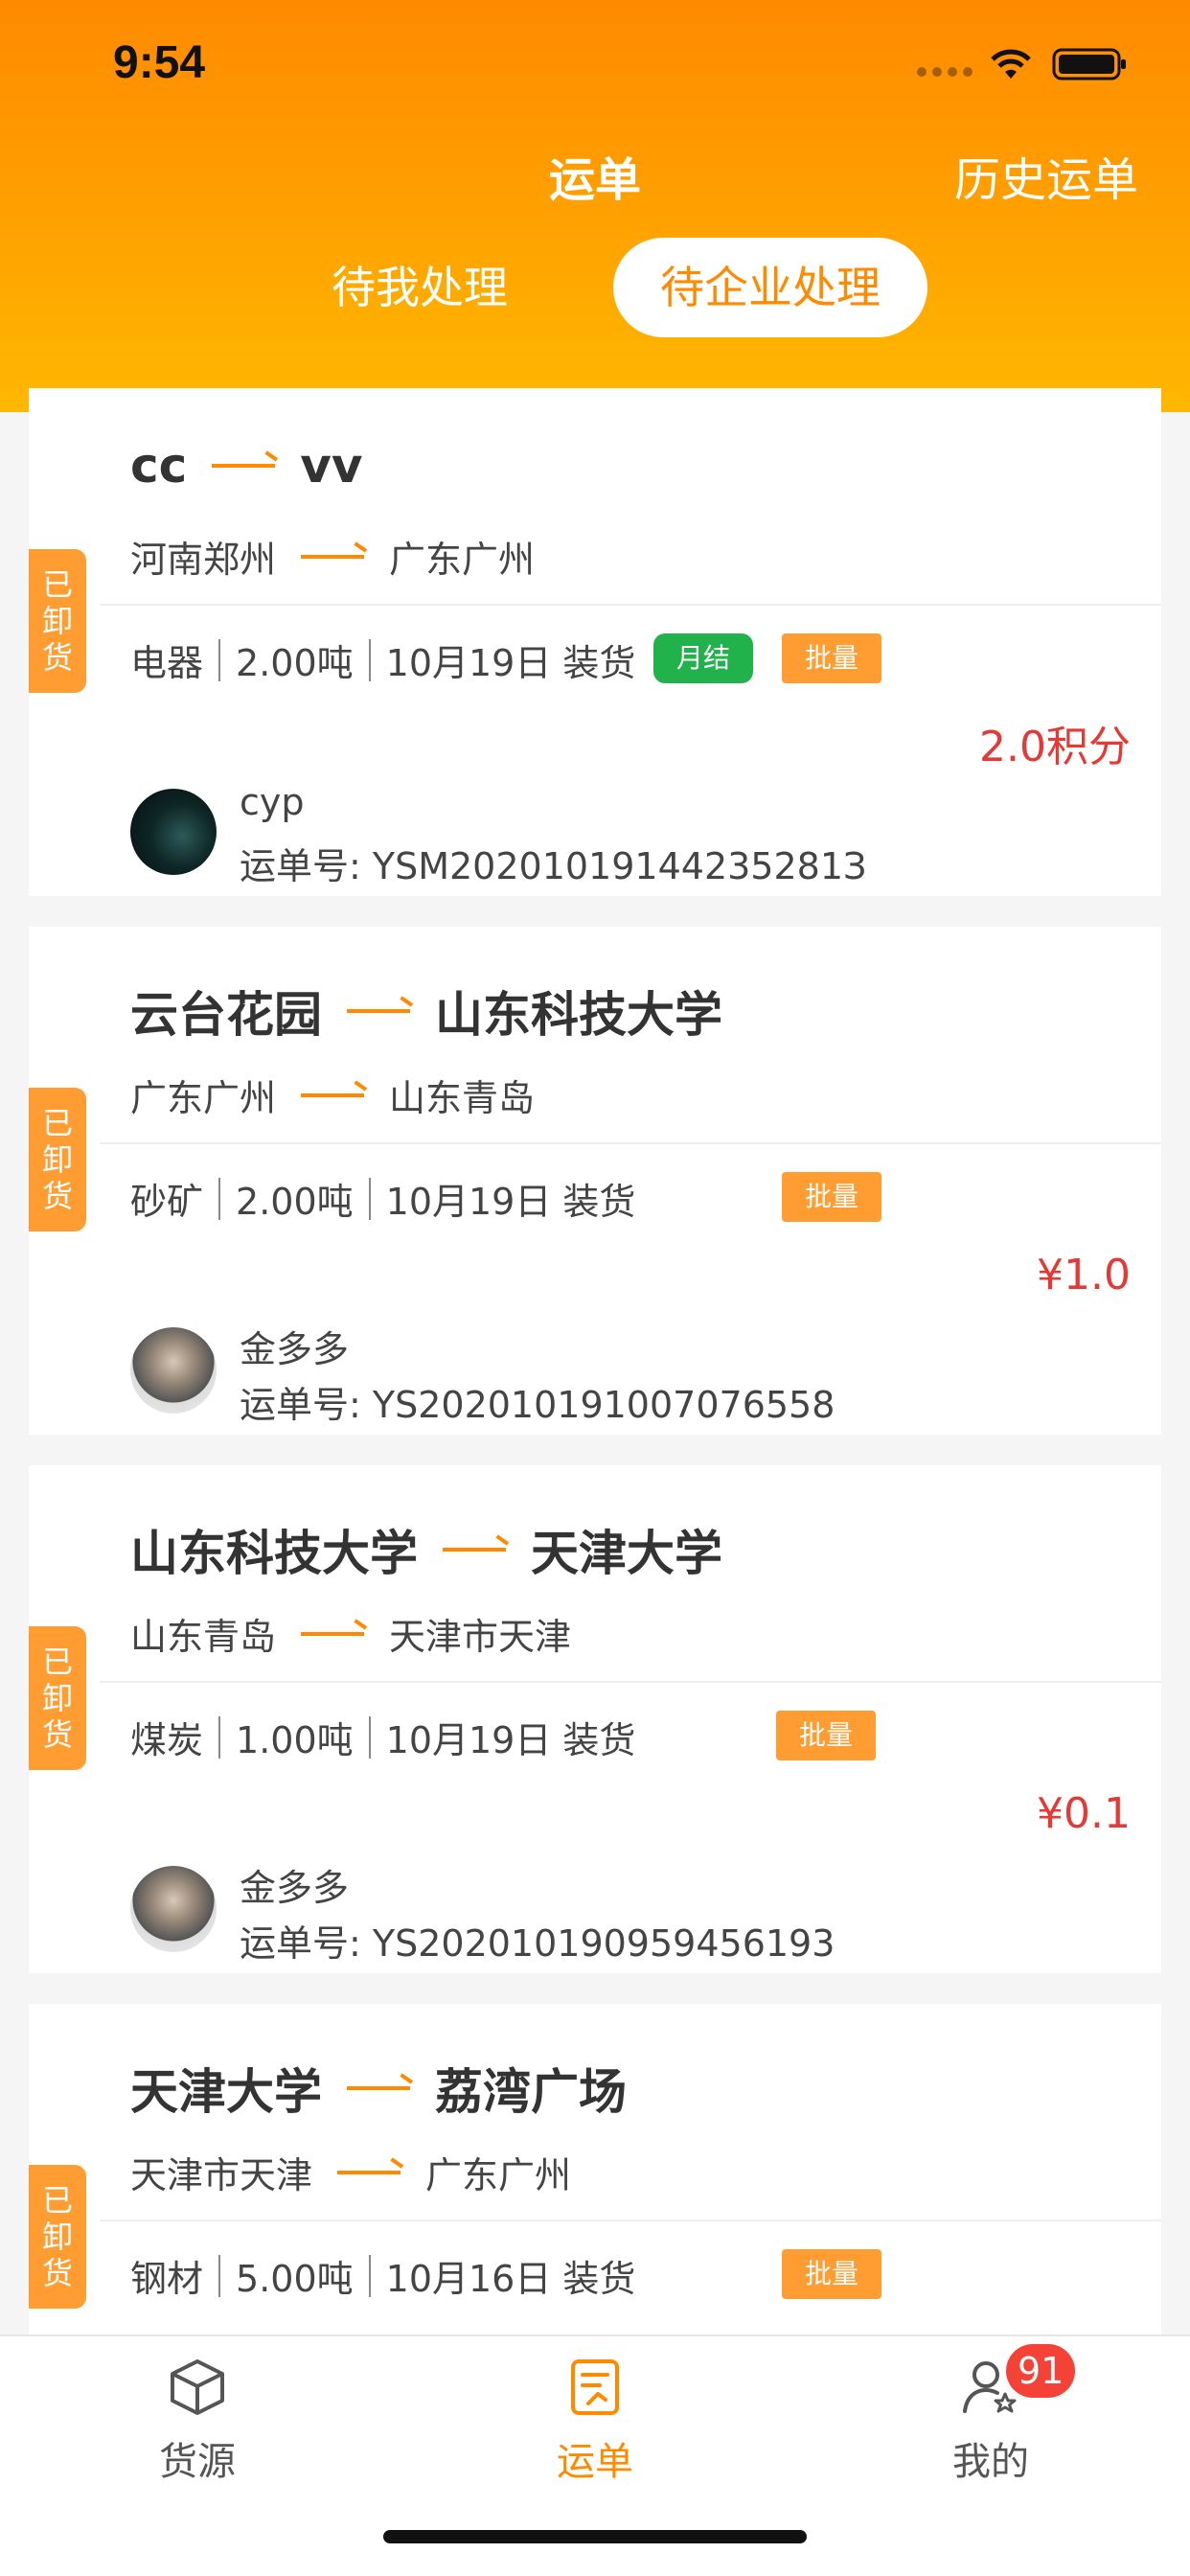 The height and width of the screenshot is (2576, 1190). What do you see at coordinates (198, 2421) in the screenshot?
I see `tab-cargo-source: 货源` at bounding box center [198, 2421].